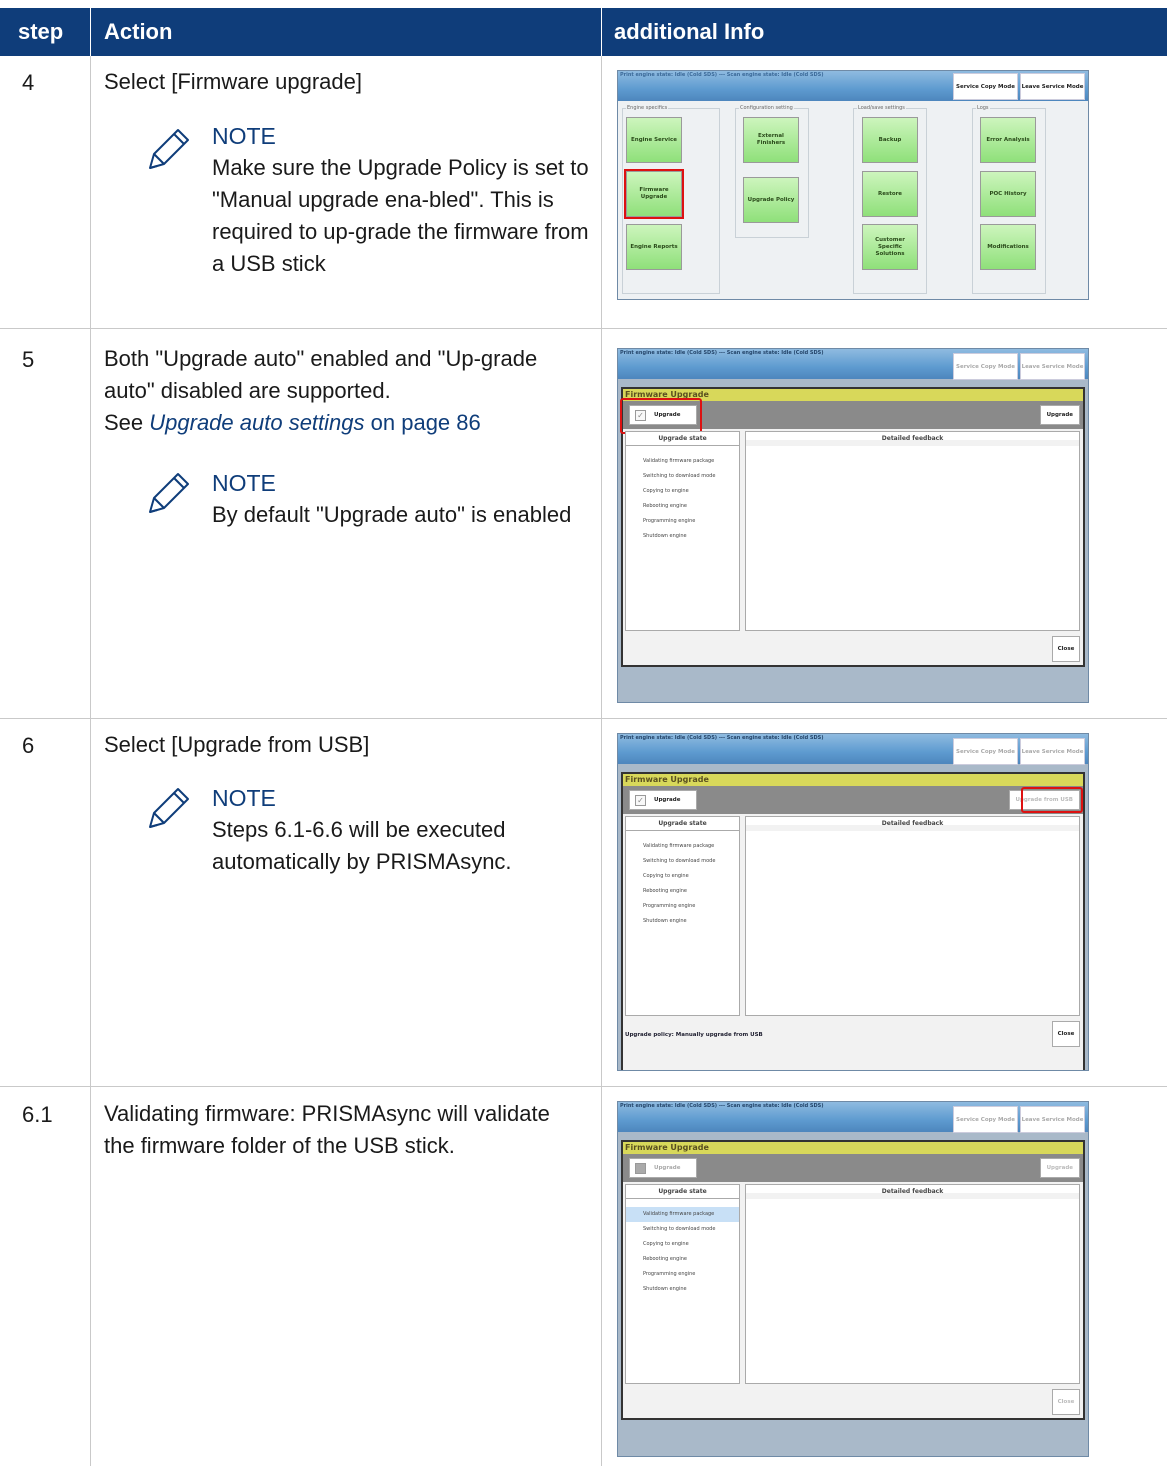 This screenshot has width=1167, height=1466. Describe the element at coordinates (771, 140) in the screenshot. I see `external-finishers-button: External Finishers` at that location.